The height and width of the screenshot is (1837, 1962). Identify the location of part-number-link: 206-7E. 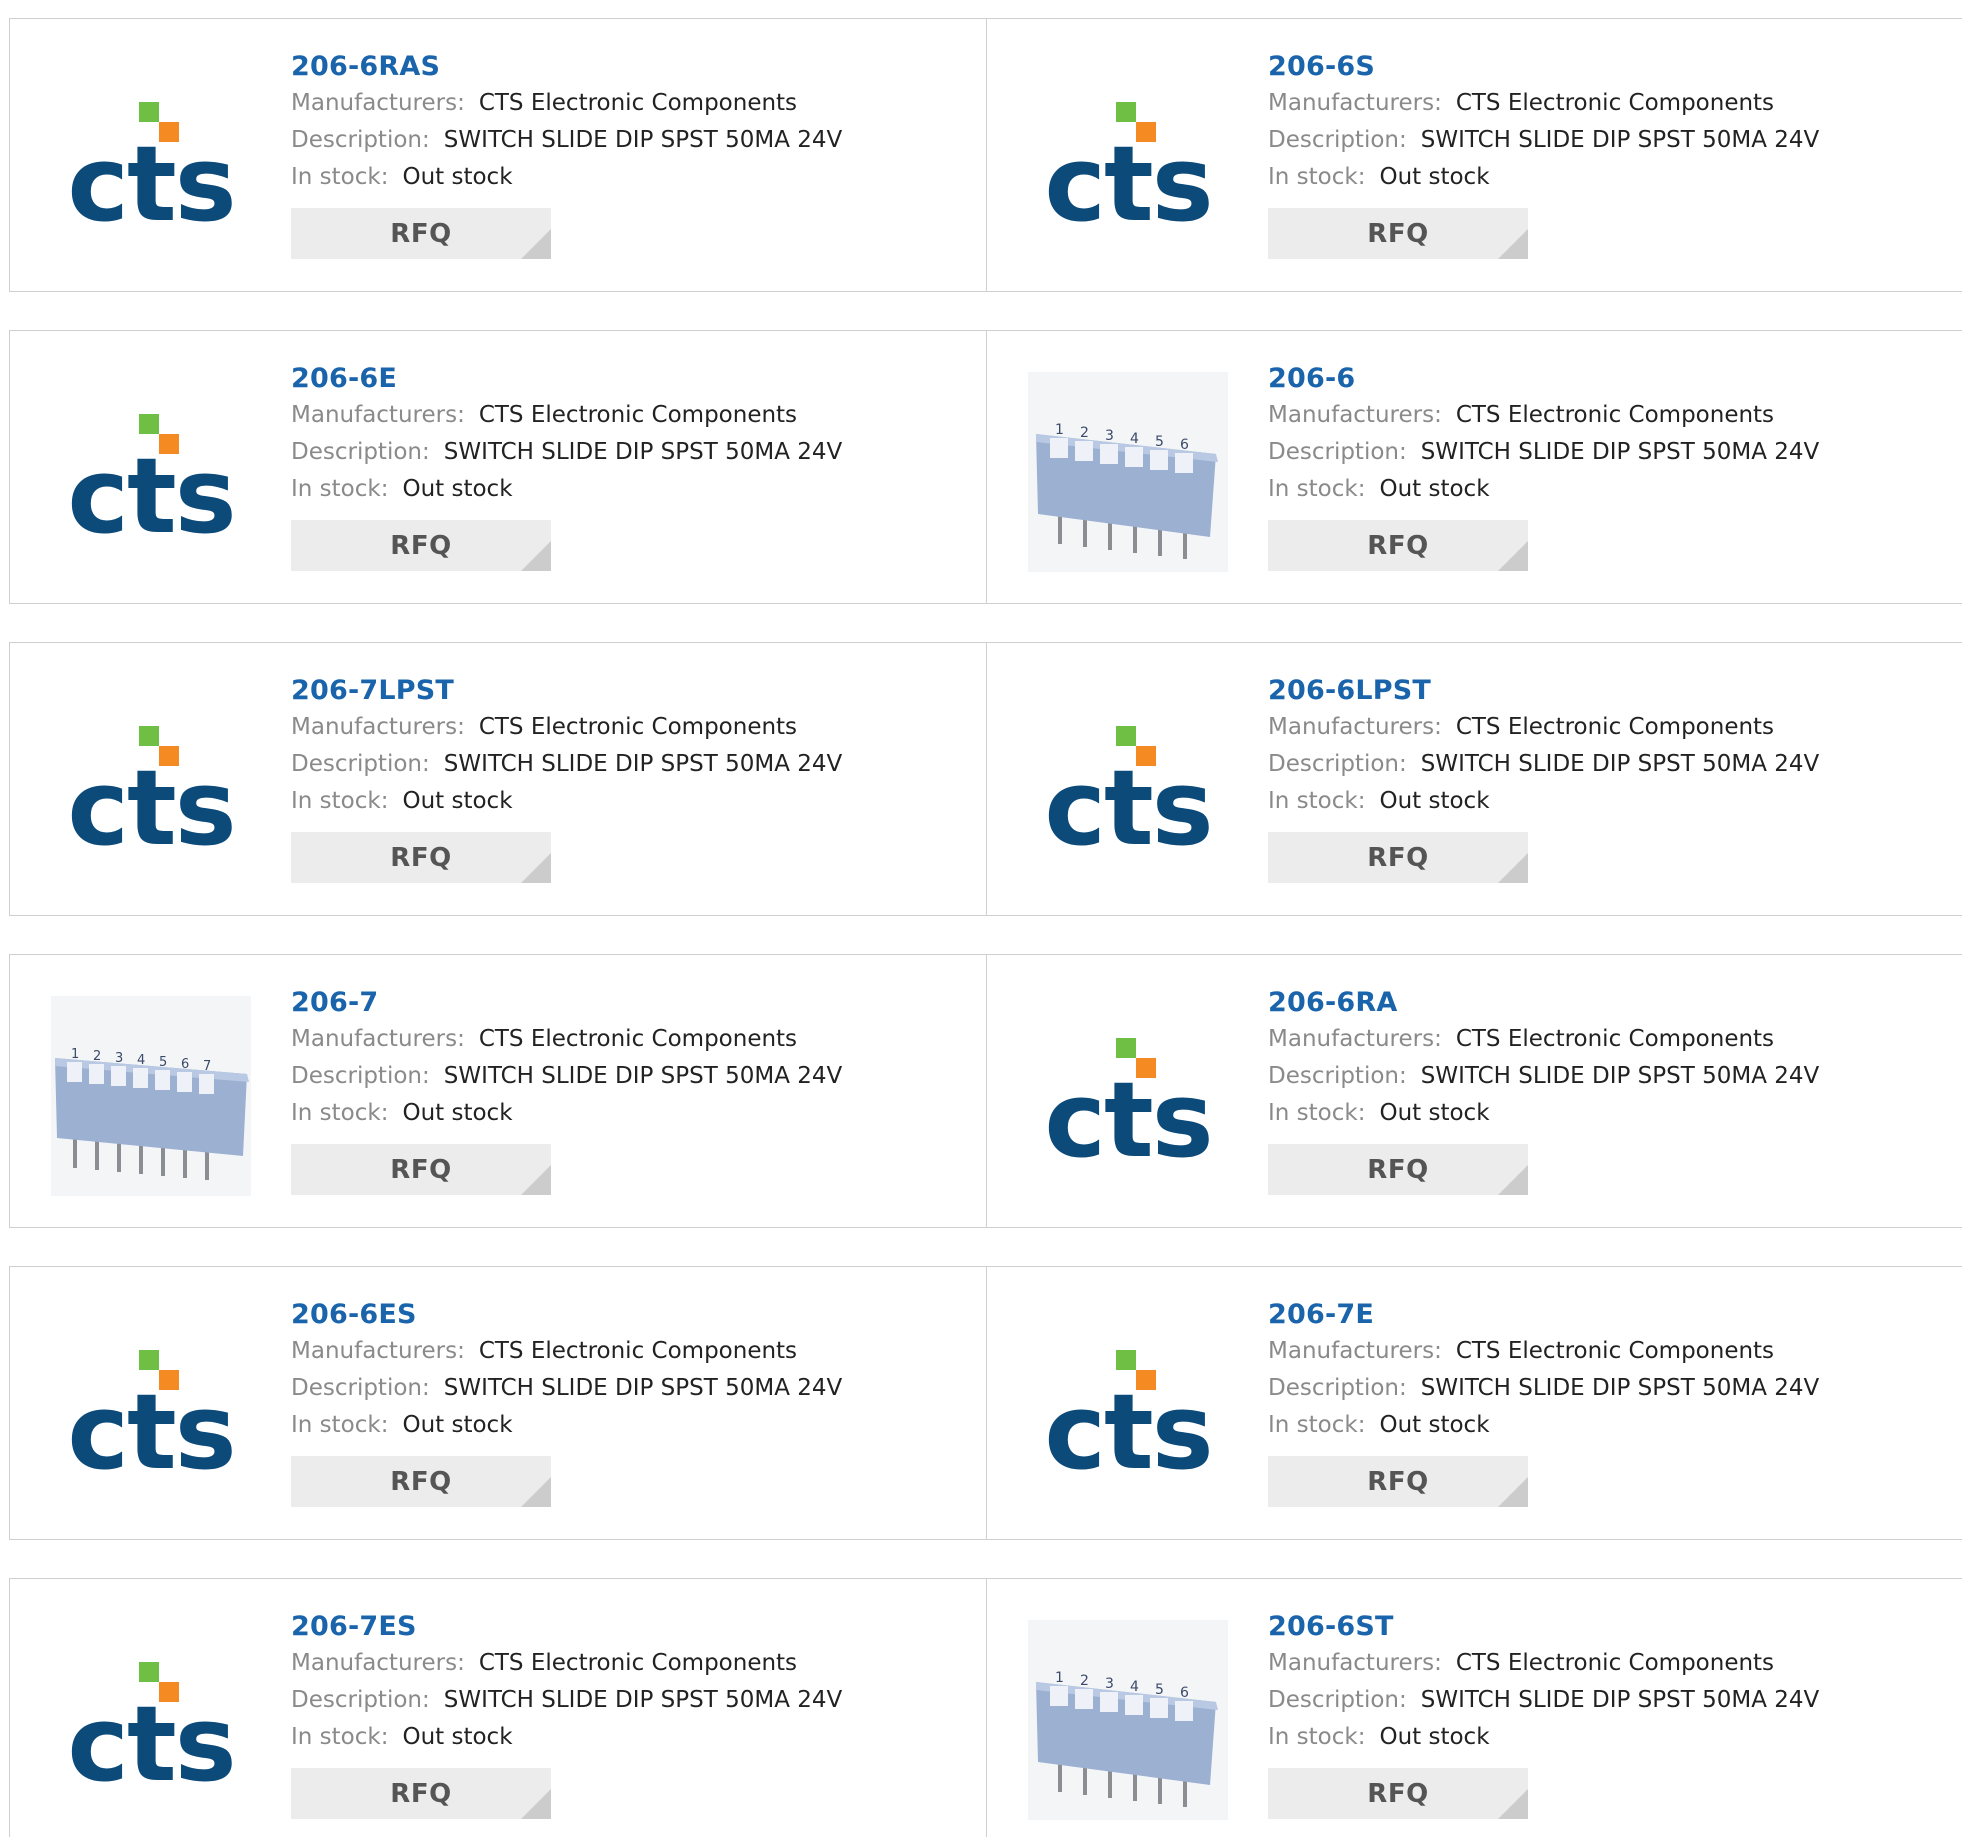
(1543, 1315).